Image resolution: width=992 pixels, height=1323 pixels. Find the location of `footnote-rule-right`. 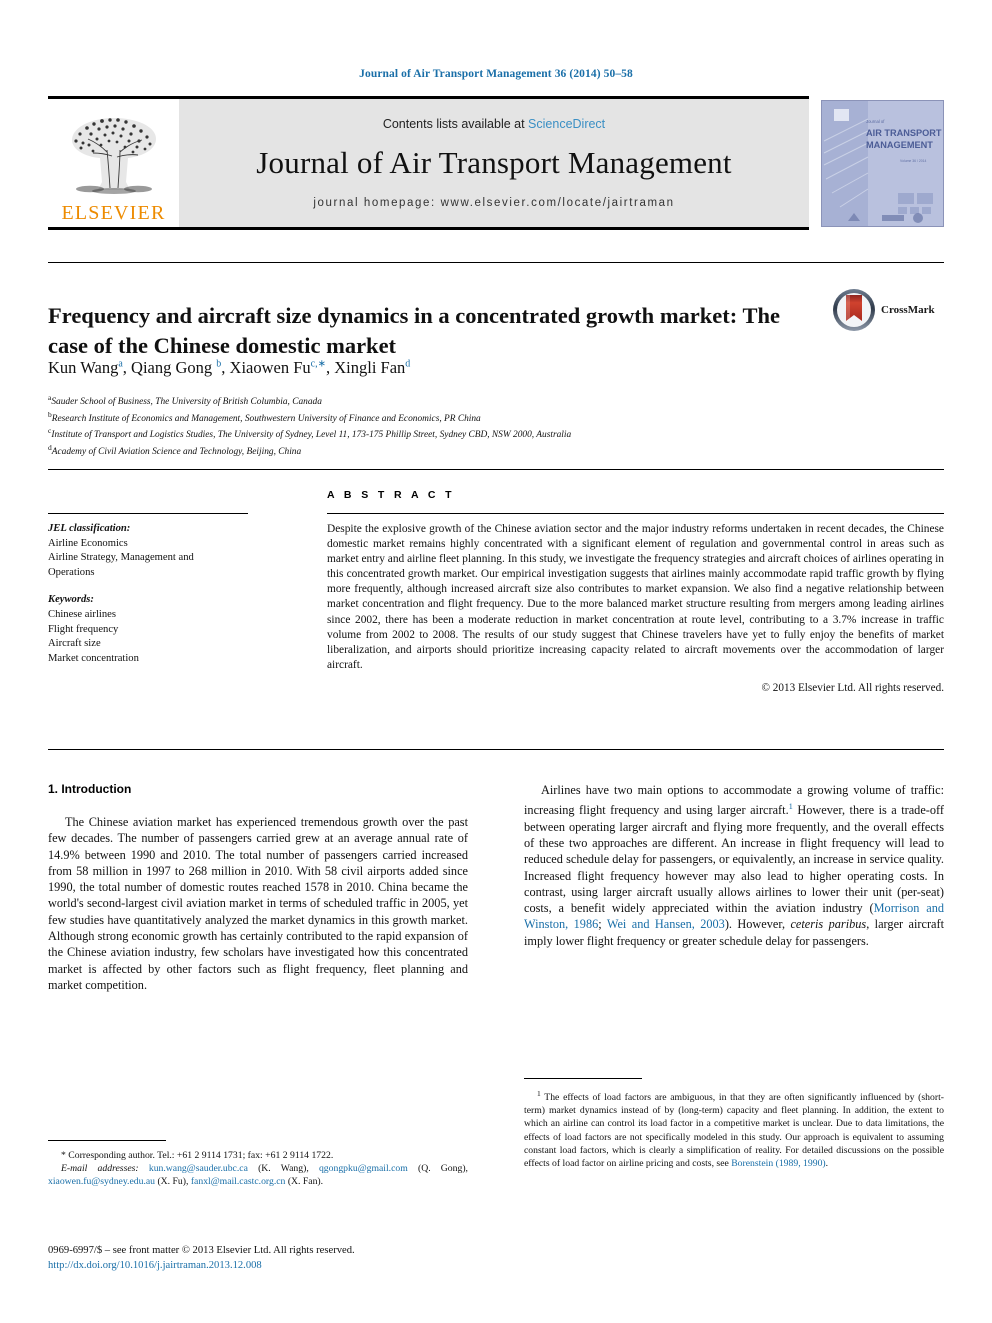

footnote-rule-right is located at coordinates (583, 1078).